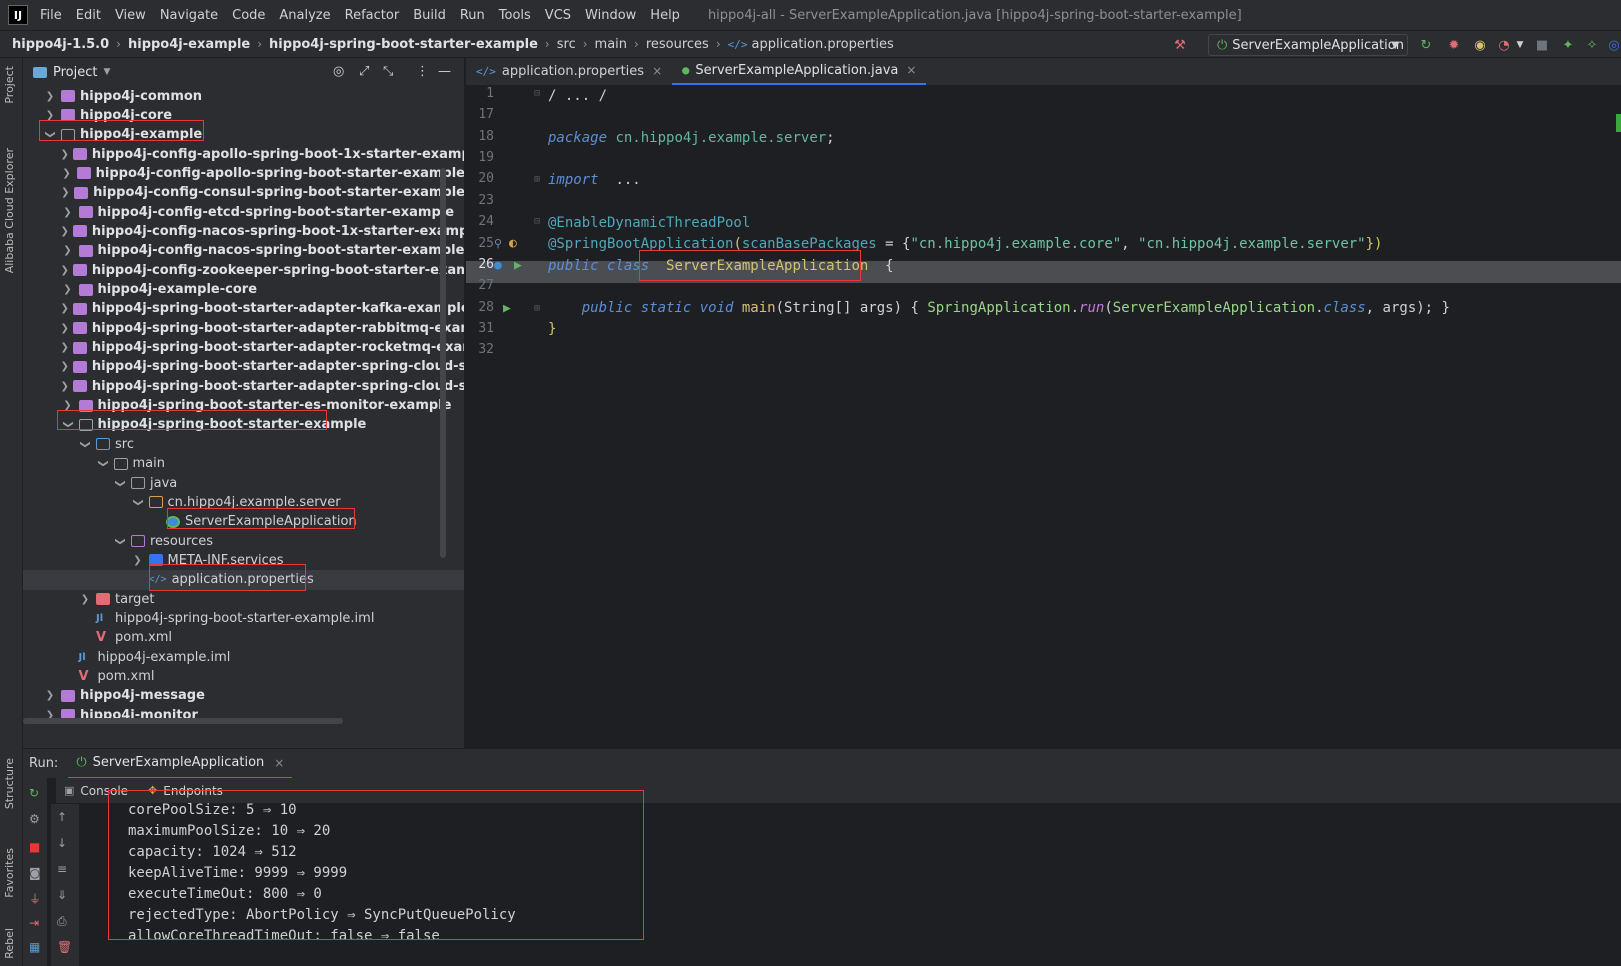  I want to click on tab-application-properties: </> application.properties ×, so click(569, 71).